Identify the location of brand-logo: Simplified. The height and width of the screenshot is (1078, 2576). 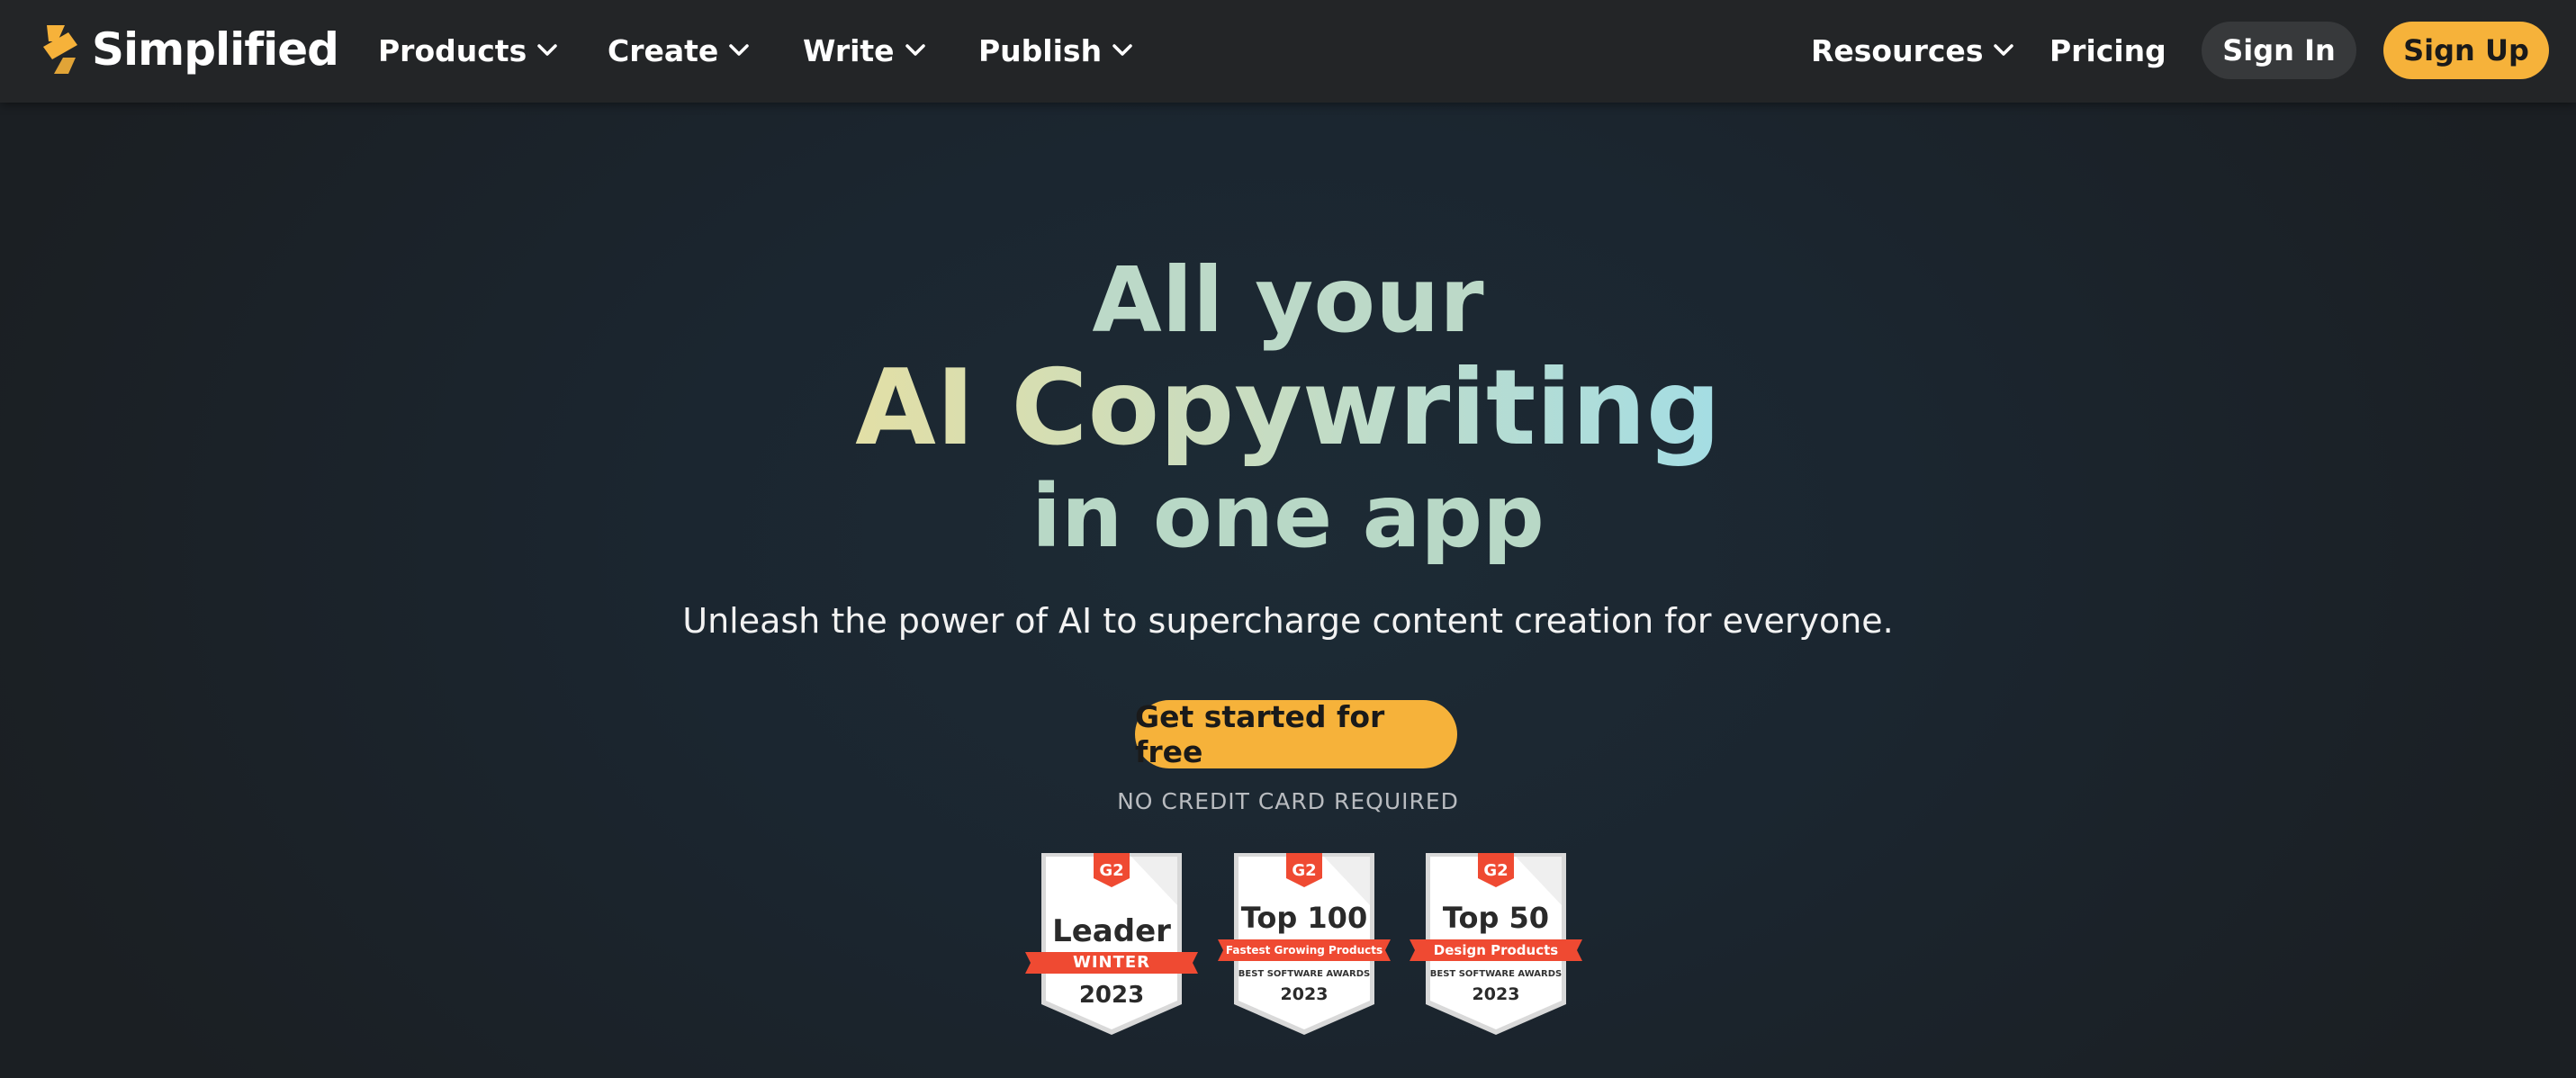
(190, 49).